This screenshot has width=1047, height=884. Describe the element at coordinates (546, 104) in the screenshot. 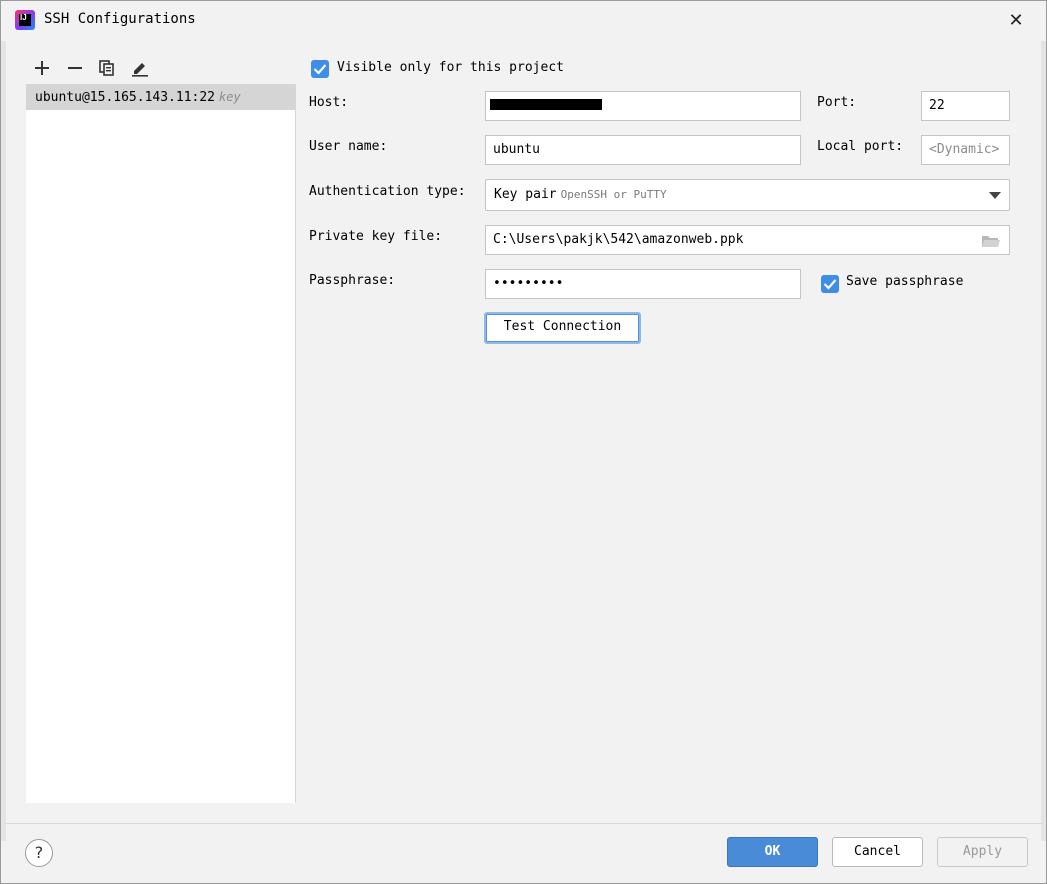

I see `redacted-host-value` at that location.